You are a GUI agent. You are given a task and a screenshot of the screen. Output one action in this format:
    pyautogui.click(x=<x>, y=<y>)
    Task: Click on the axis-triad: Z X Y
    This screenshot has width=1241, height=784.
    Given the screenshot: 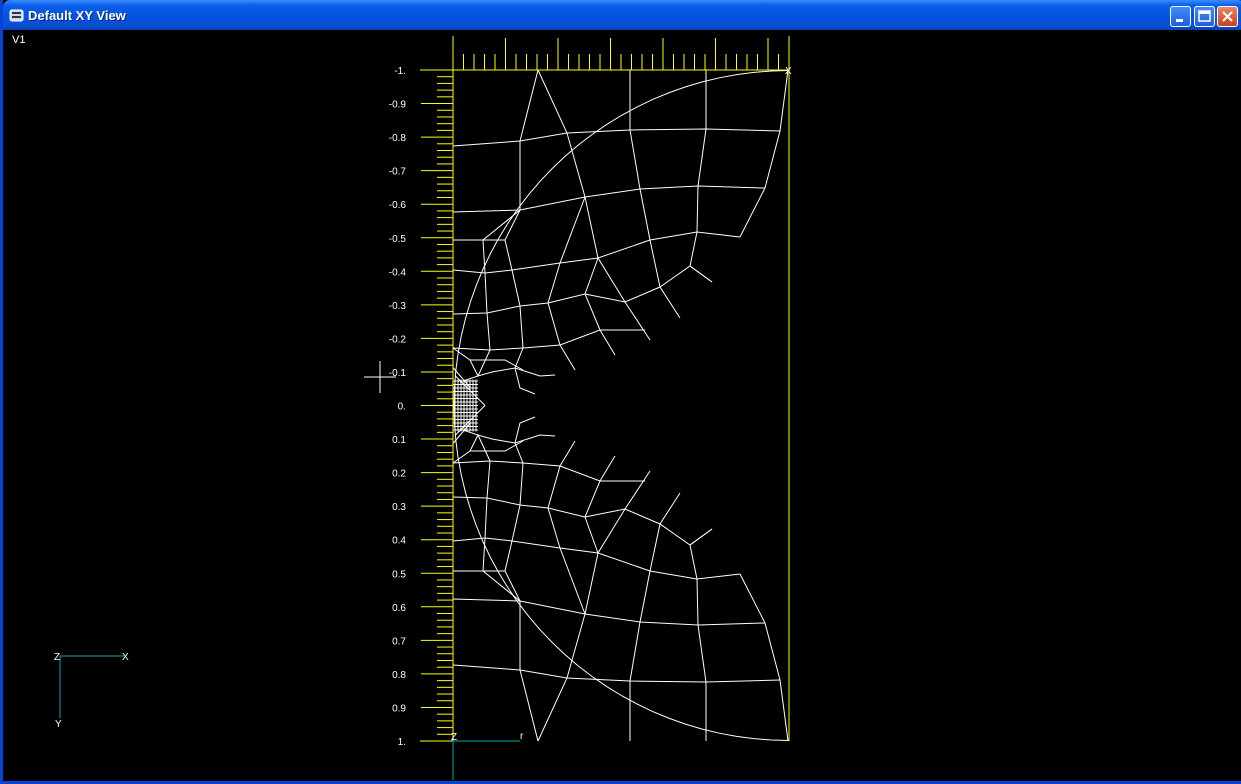 What is the action you would take?
    pyautogui.click(x=91, y=691)
    